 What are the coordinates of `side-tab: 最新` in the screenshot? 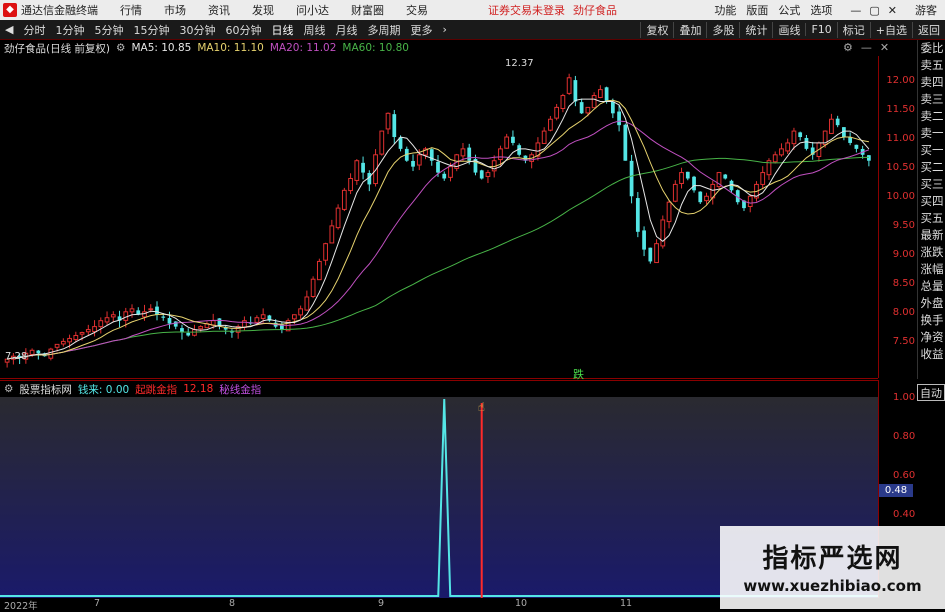 It's located at (931, 235).